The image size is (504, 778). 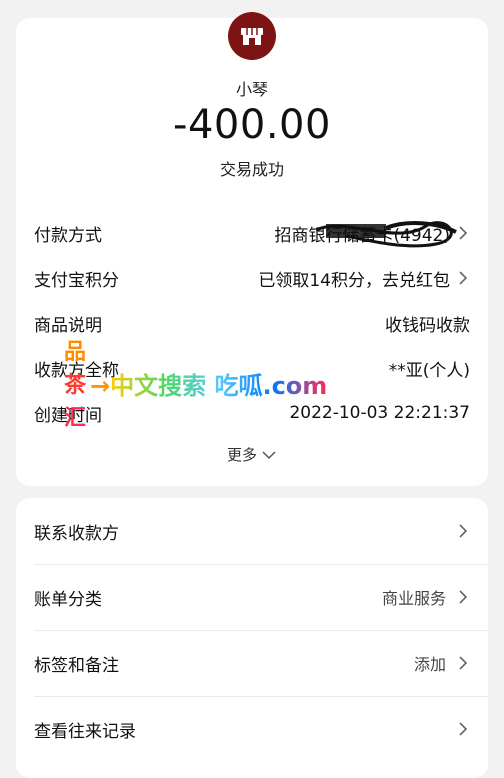 I want to click on detail-label: 支付宝积分, so click(x=76, y=280).